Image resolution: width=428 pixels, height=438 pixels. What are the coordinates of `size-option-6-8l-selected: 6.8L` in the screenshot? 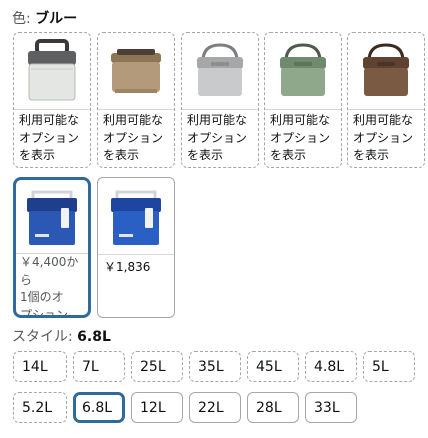 It's located at (99, 407).